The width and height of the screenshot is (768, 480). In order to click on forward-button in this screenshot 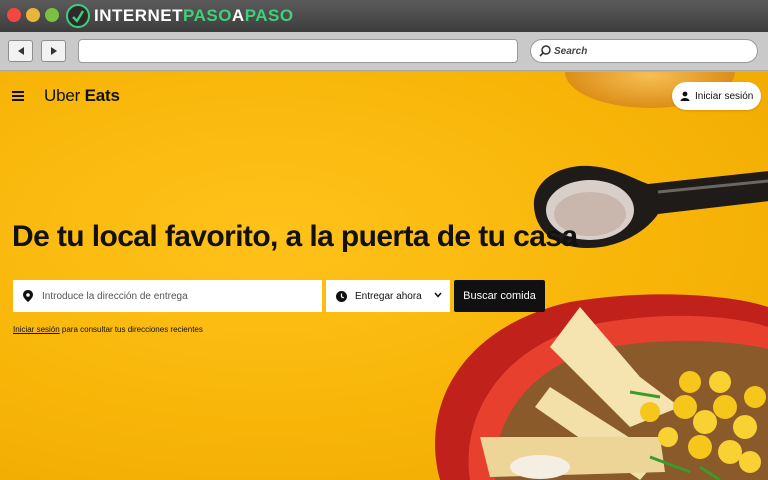, I will do `click(53, 51)`.